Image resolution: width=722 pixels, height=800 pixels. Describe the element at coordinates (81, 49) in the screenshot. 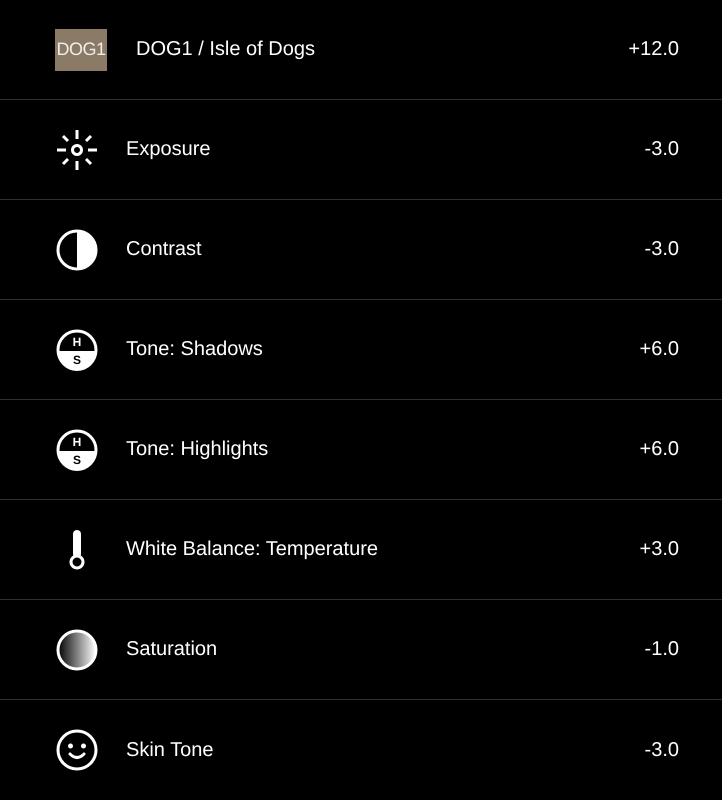

I see `preset-swatch: DOG1` at that location.